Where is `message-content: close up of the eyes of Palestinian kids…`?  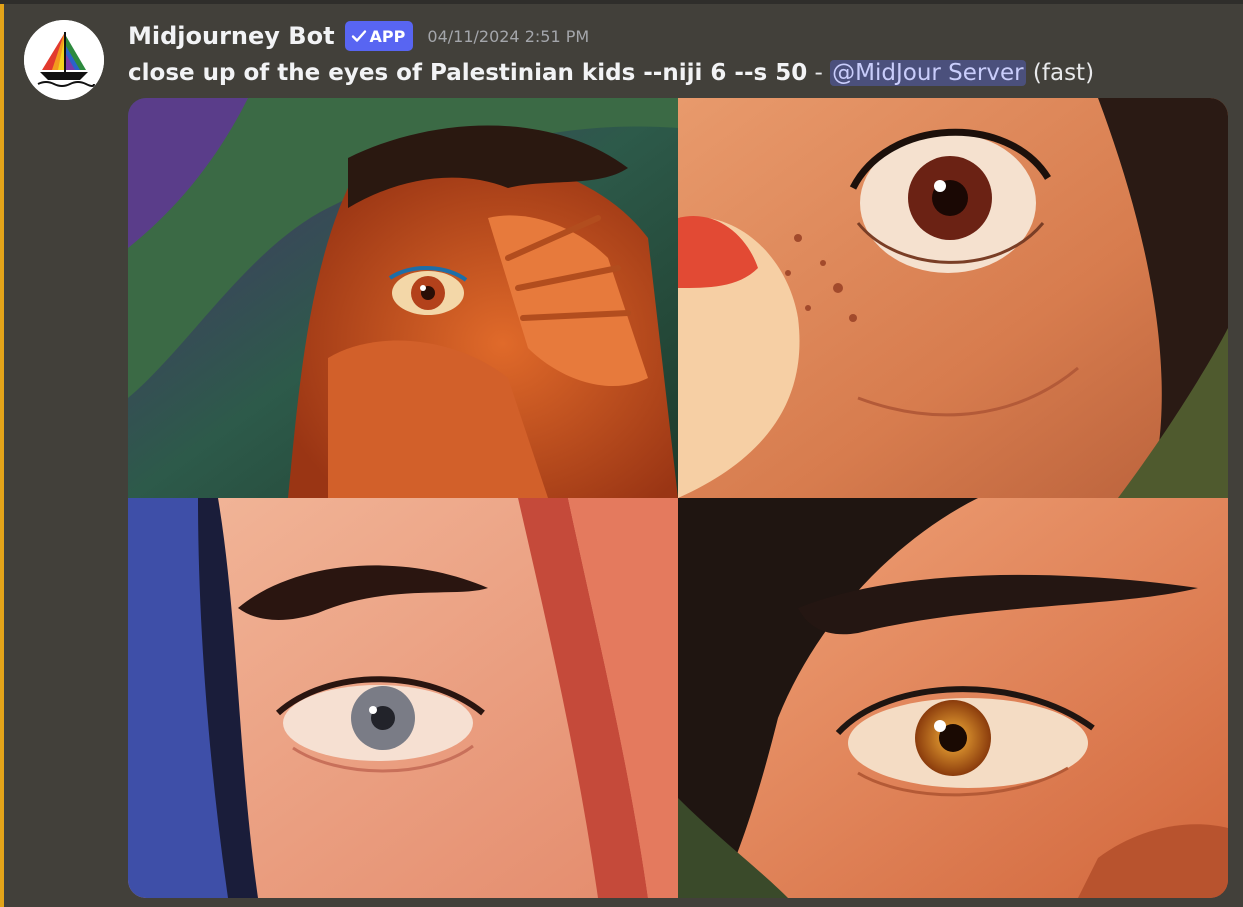
message-content: close up of the eyes of Palestinian kids… is located at coordinates (611, 73).